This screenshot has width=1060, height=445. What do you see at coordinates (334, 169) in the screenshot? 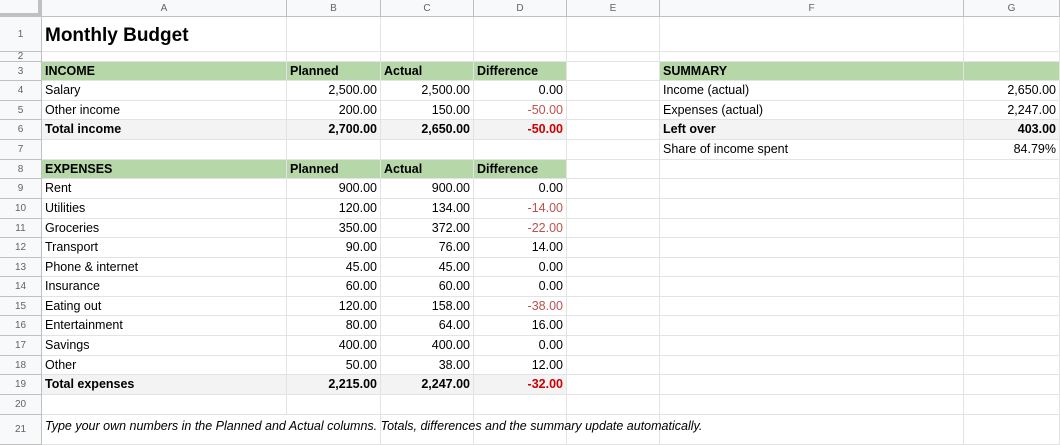
I see `expenses-planned-header: Planned` at bounding box center [334, 169].